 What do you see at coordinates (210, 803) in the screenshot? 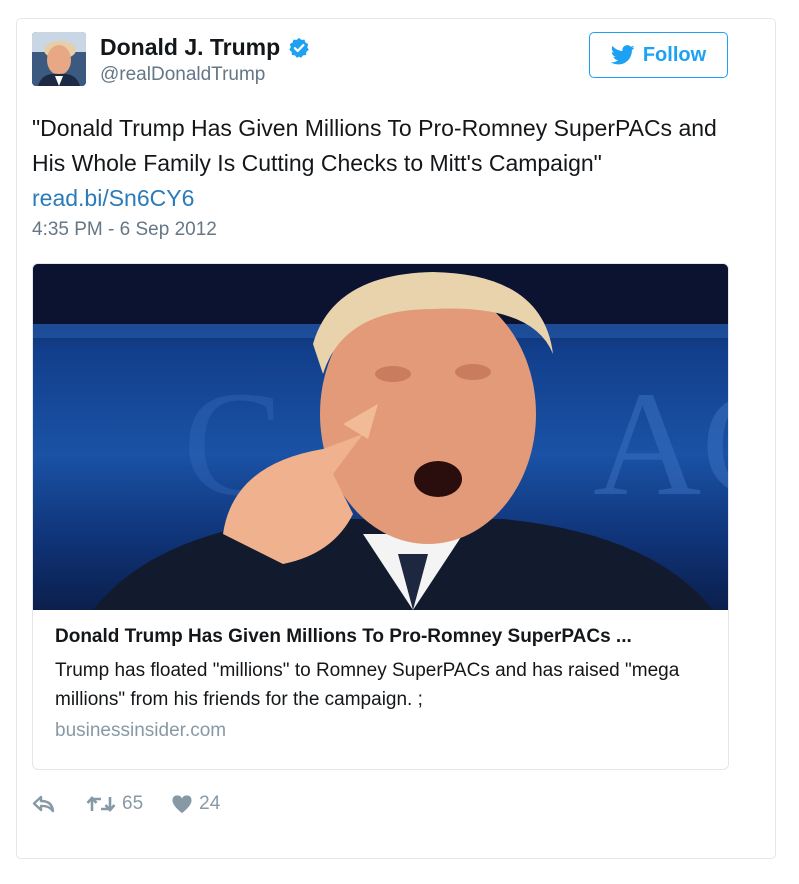
I see `like-count: 24` at bounding box center [210, 803].